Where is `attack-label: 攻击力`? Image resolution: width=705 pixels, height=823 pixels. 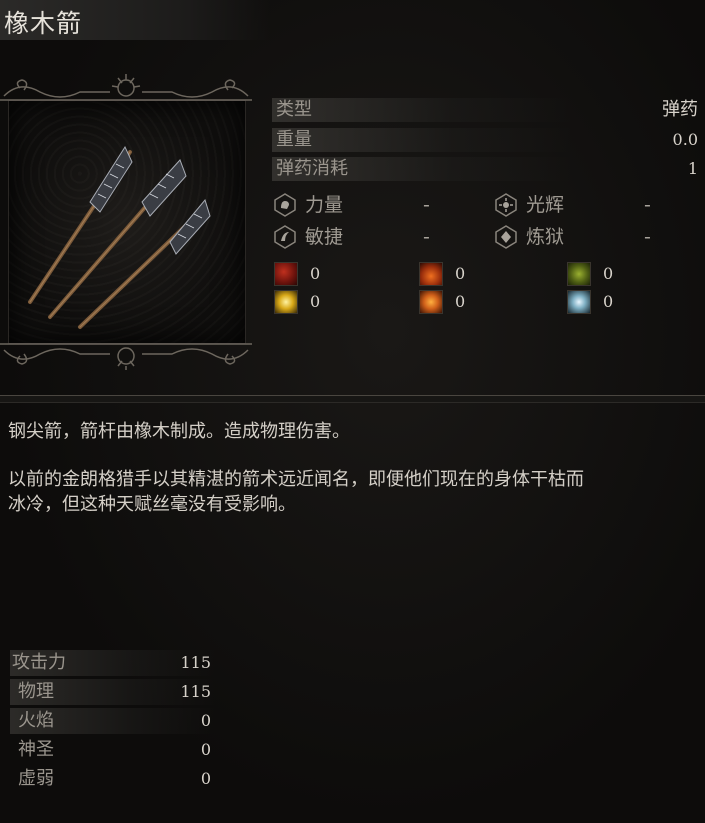 attack-label: 攻击力 is located at coordinates (39, 662).